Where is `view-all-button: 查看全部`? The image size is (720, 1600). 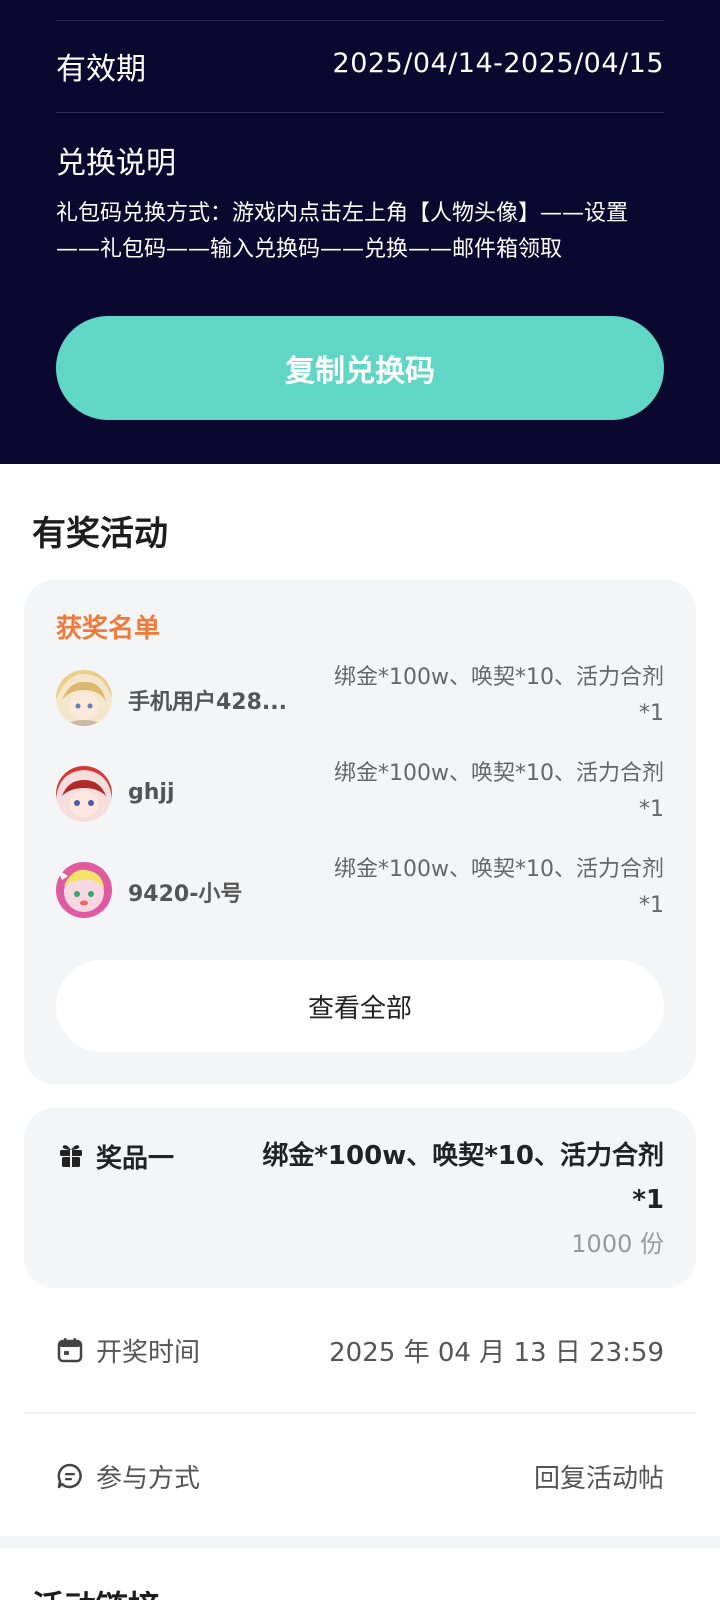 view-all-button: 查看全部 is located at coordinates (360, 1006).